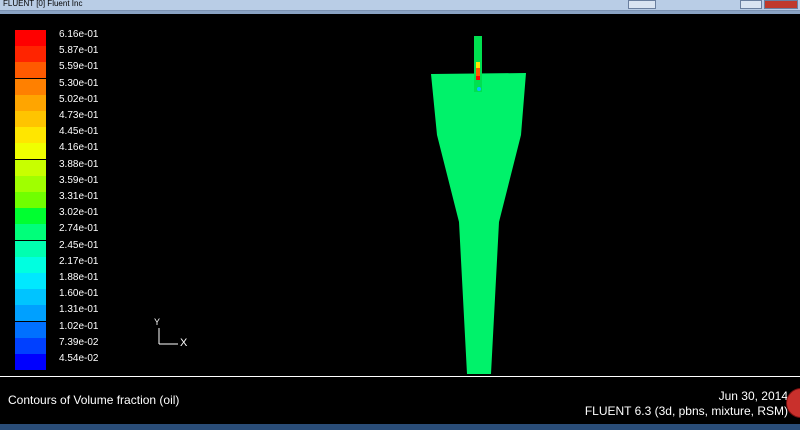 Image resolution: width=800 pixels, height=430 pixels. I want to click on solver-version: FLUENT 6.3 (3d, pbns, mixture, RSM), so click(686, 411).